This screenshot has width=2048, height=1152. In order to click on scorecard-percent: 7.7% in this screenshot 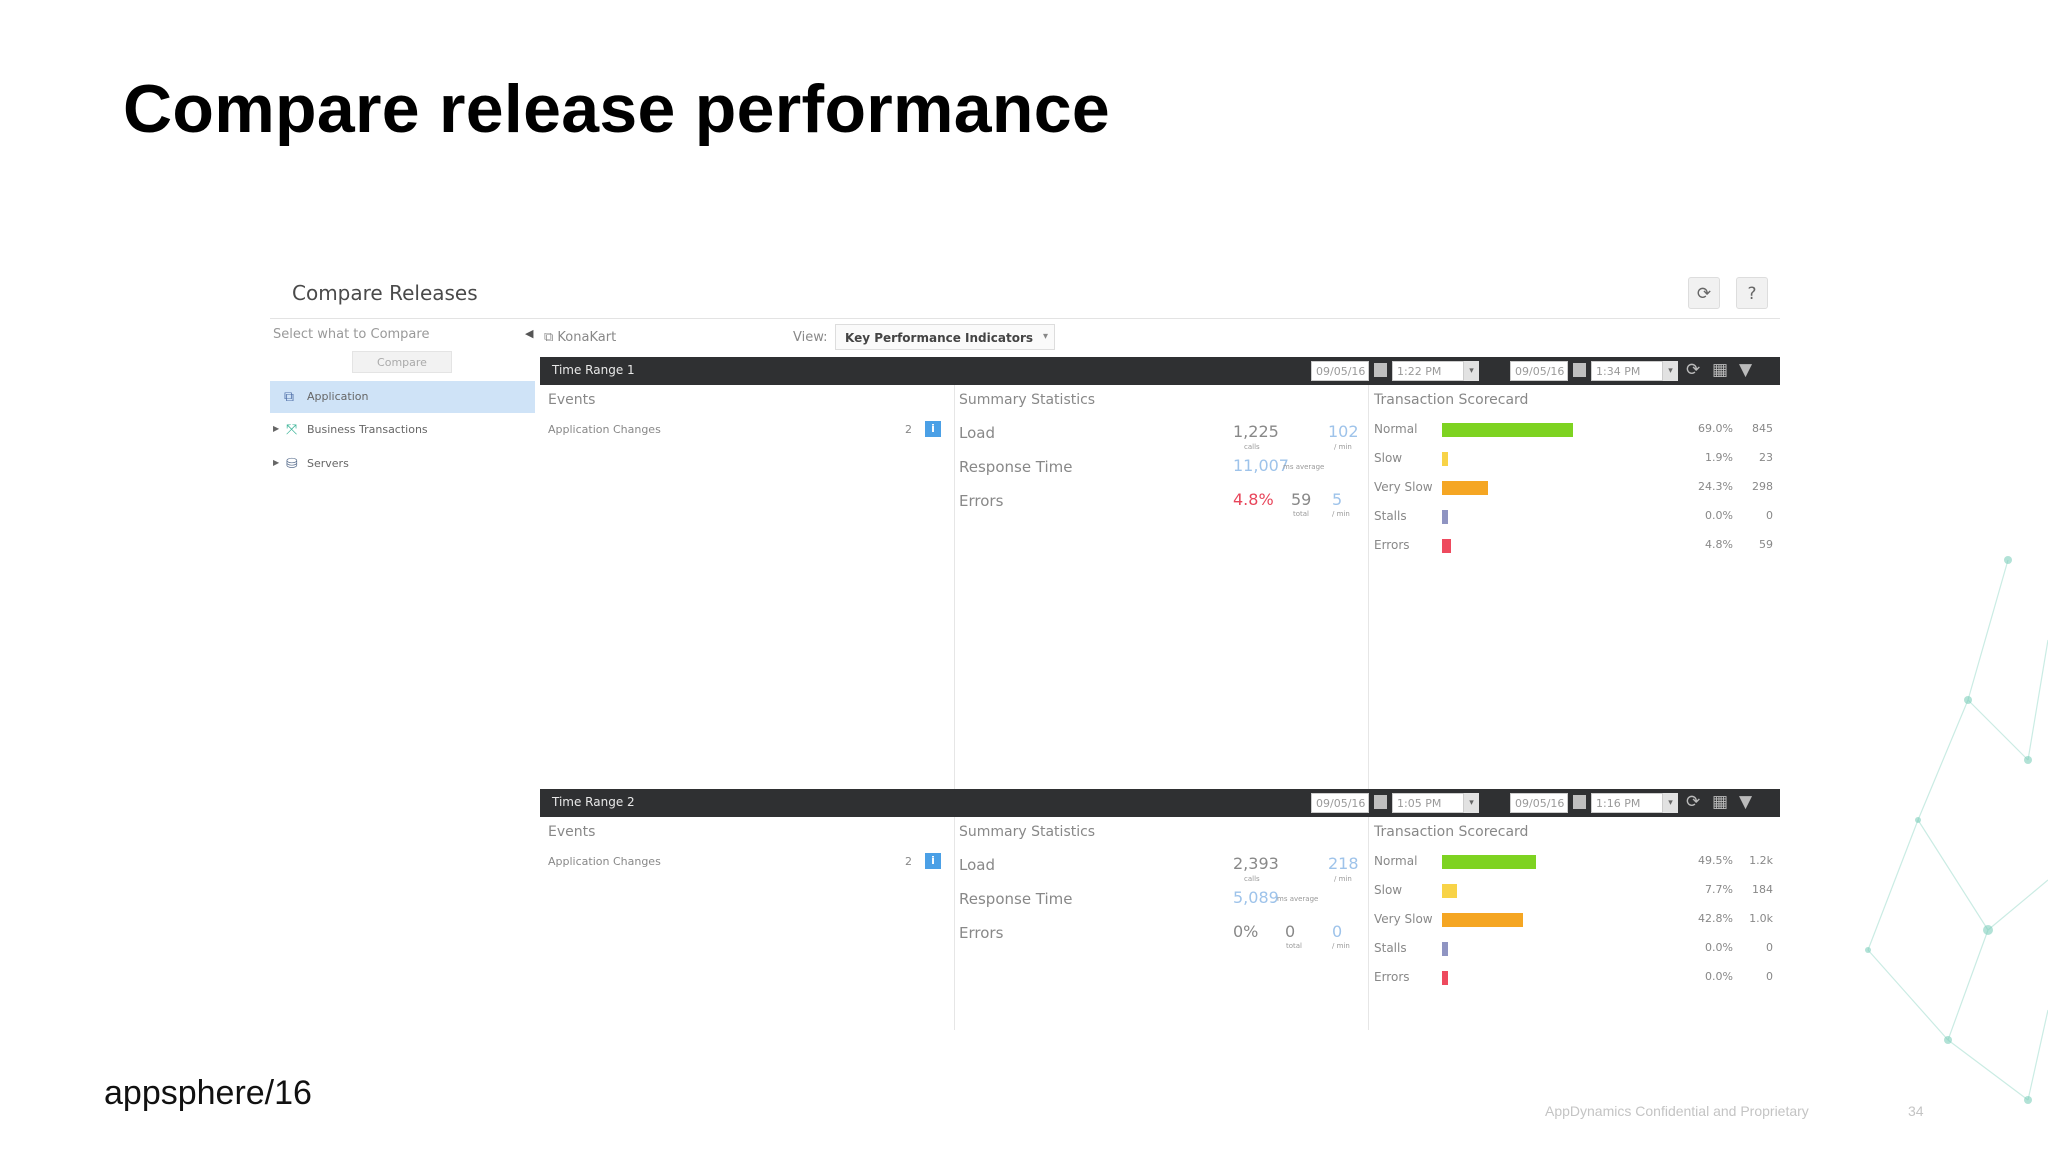, I will do `click(1719, 889)`.